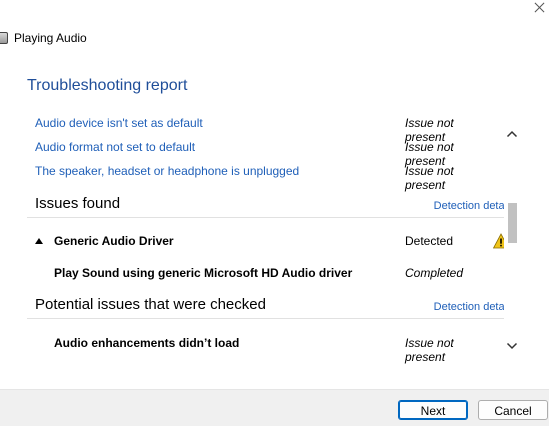 The height and width of the screenshot is (426, 549). I want to click on potential-issue-label: Audio enhancements didn’t load, so click(147, 343).